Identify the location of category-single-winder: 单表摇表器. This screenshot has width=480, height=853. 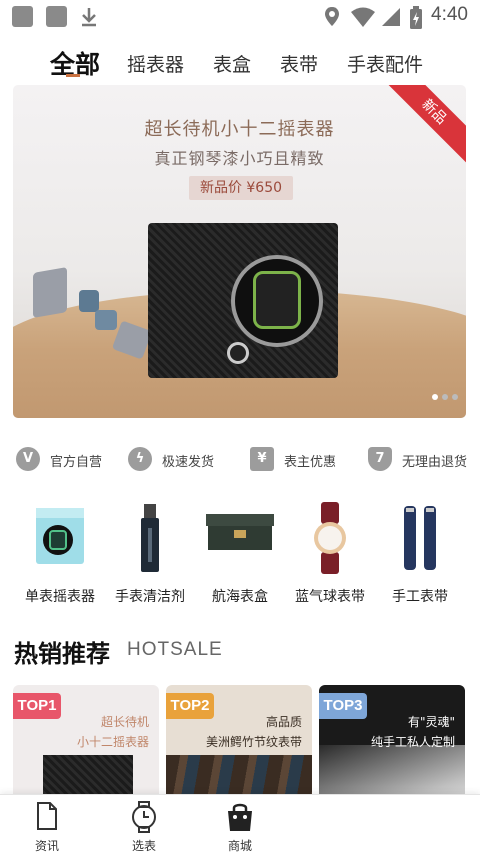
(60, 555).